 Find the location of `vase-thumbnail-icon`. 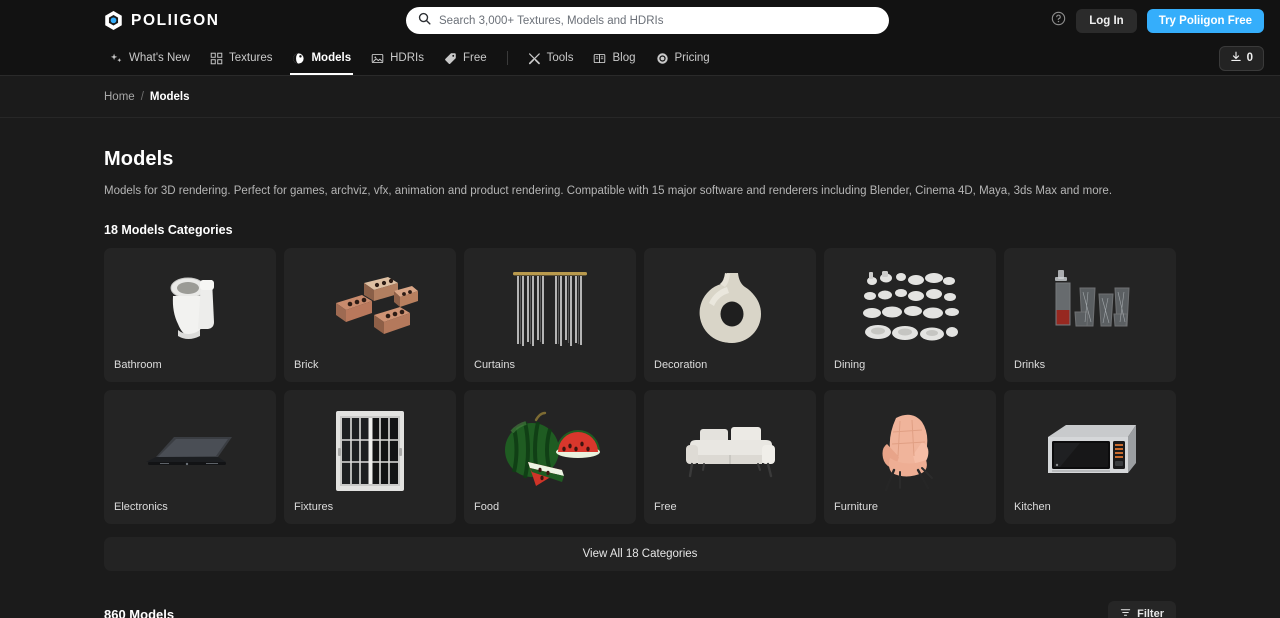

vase-thumbnail-icon is located at coordinates (730, 303).